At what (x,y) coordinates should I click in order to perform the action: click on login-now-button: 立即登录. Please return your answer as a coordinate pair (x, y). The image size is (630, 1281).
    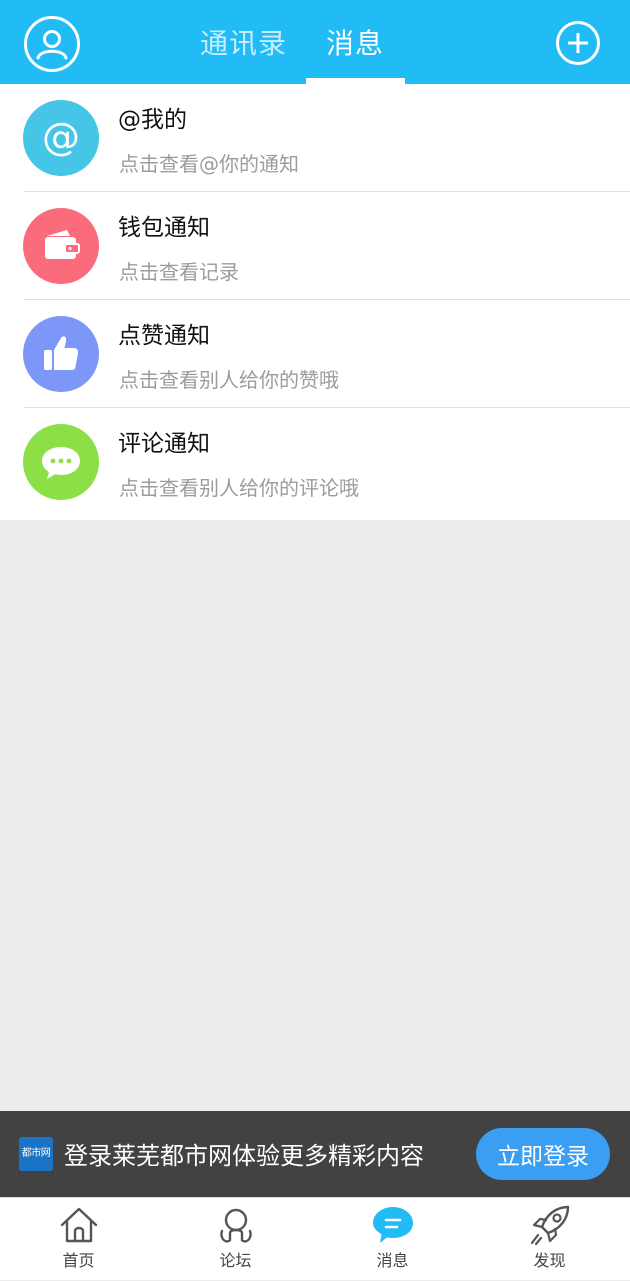
    Looking at the image, I should click on (543, 1154).